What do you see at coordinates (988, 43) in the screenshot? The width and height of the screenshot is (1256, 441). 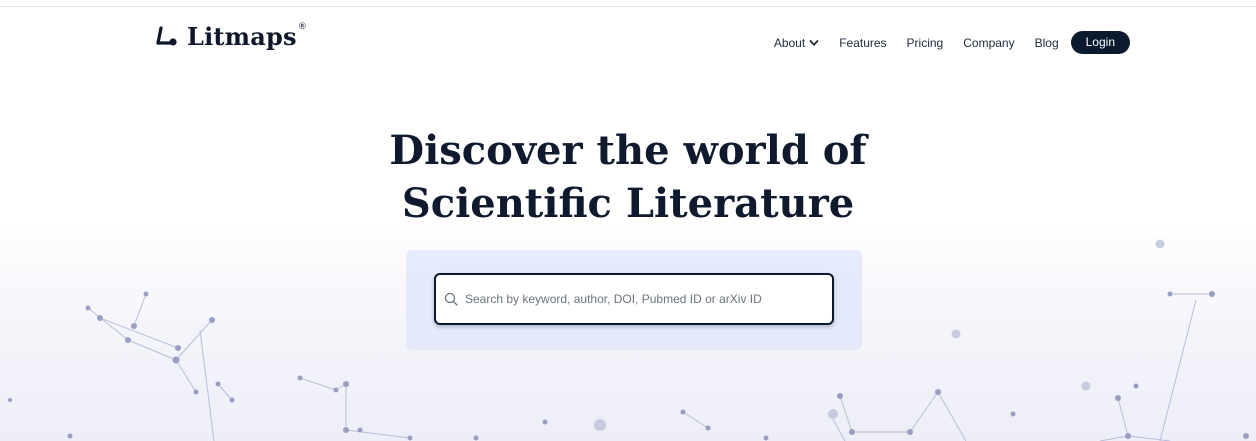 I see `nav-item-company: Company` at bounding box center [988, 43].